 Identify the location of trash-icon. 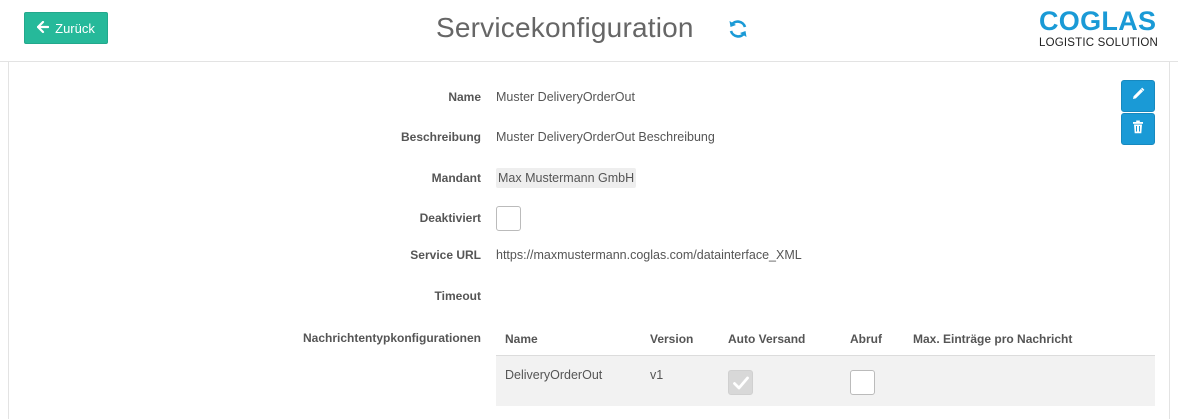
(1138, 129).